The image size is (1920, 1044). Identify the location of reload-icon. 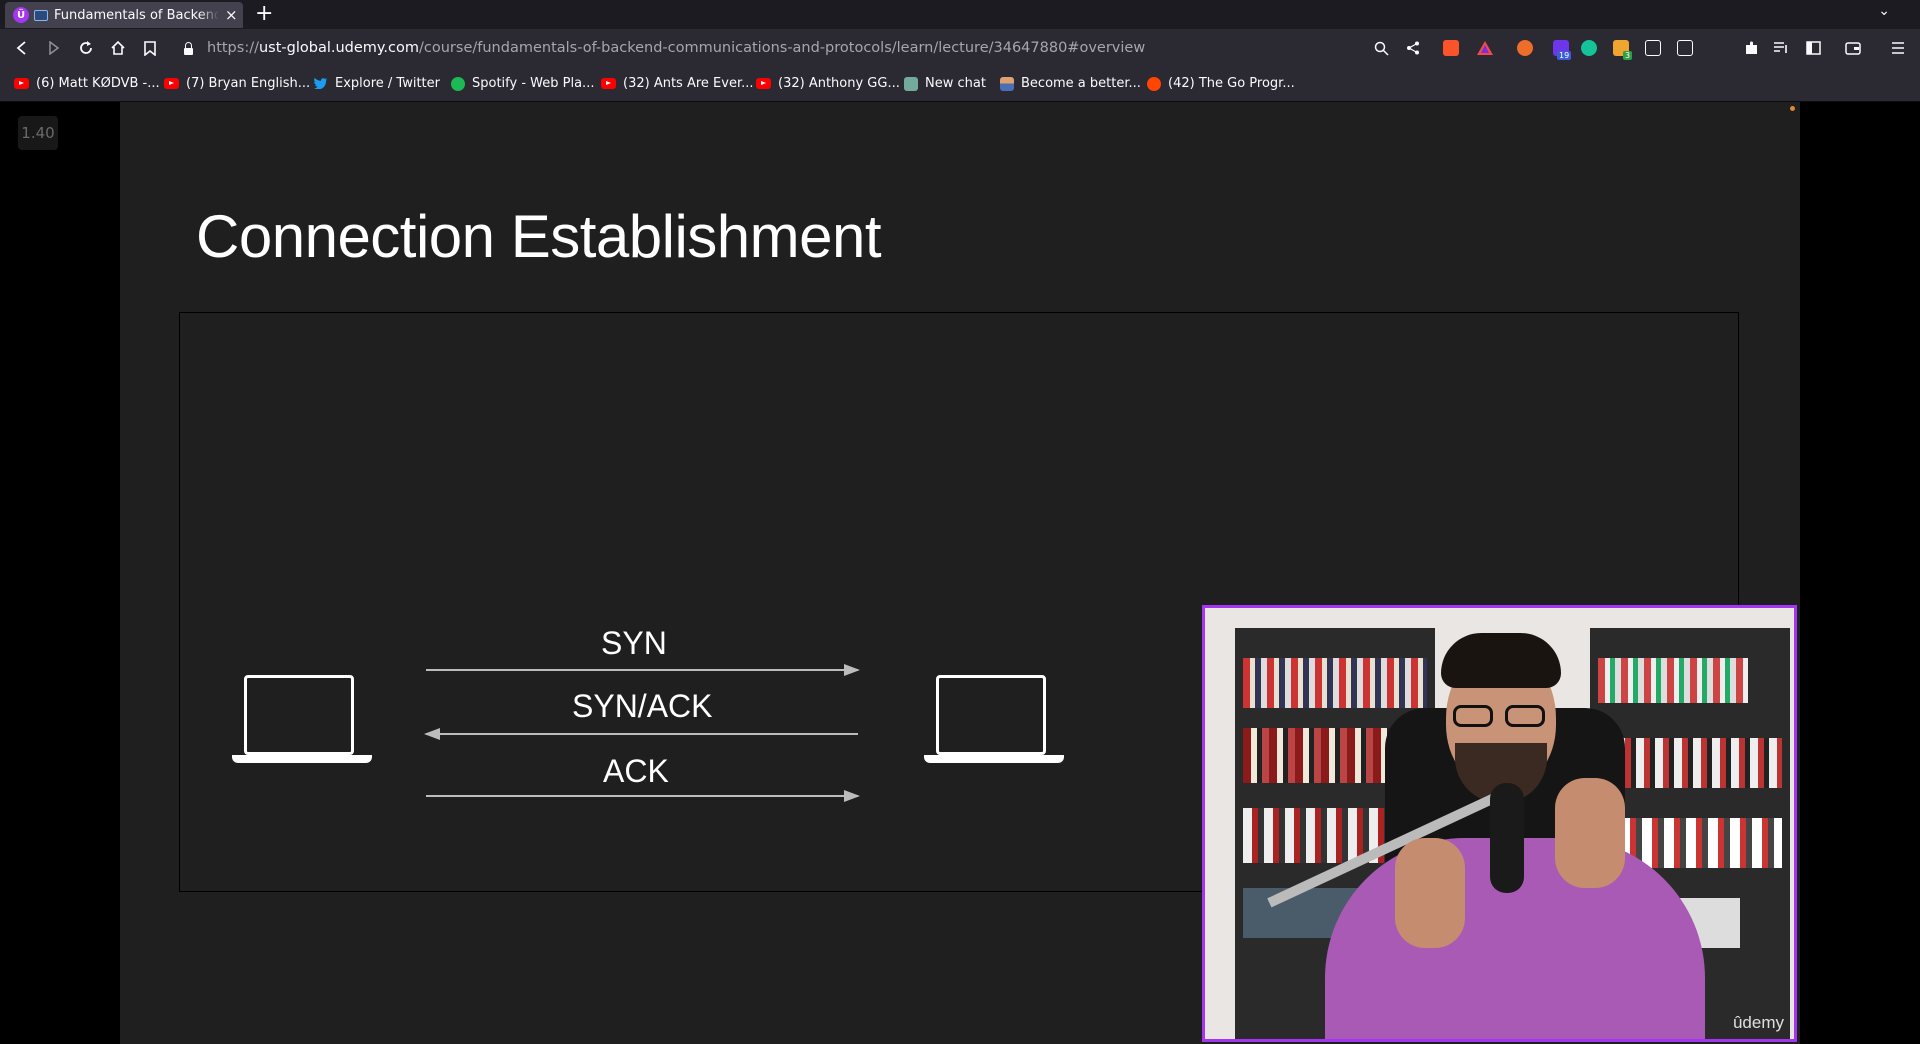
(86, 47).